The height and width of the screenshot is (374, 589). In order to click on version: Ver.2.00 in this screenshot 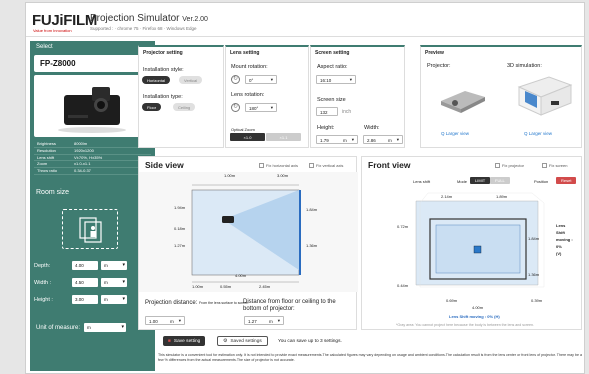, I will do `click(195, 19)`.